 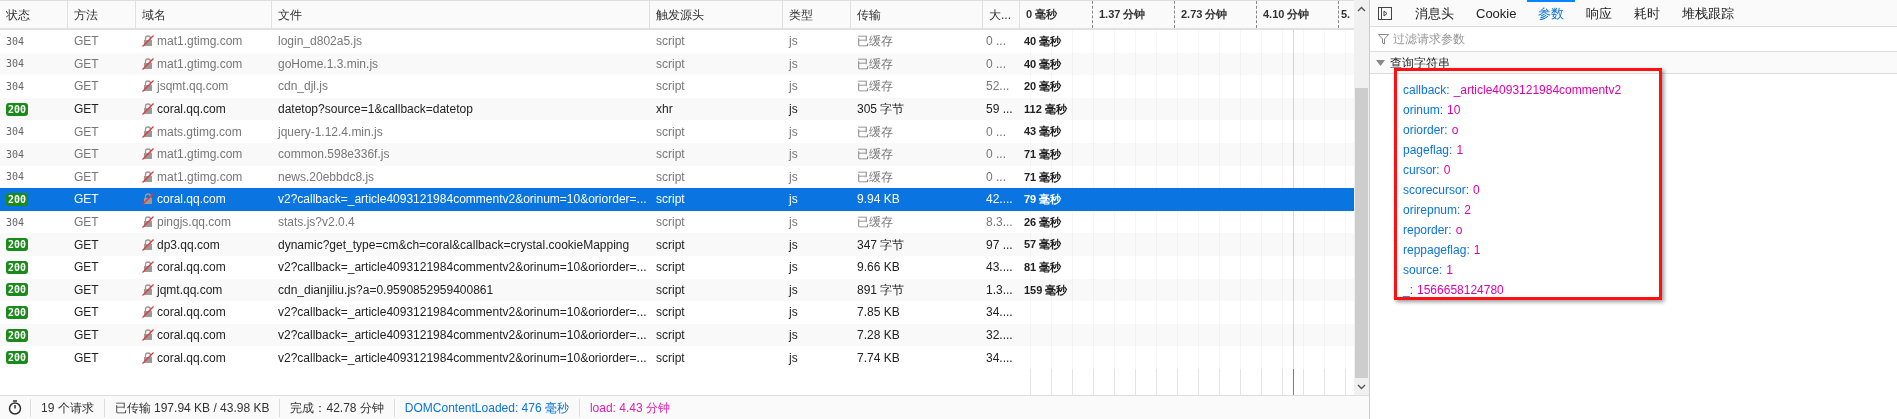 I want to click on table-cell-text: jquery-1.12.4.min.js, so click(x=330, y=132).